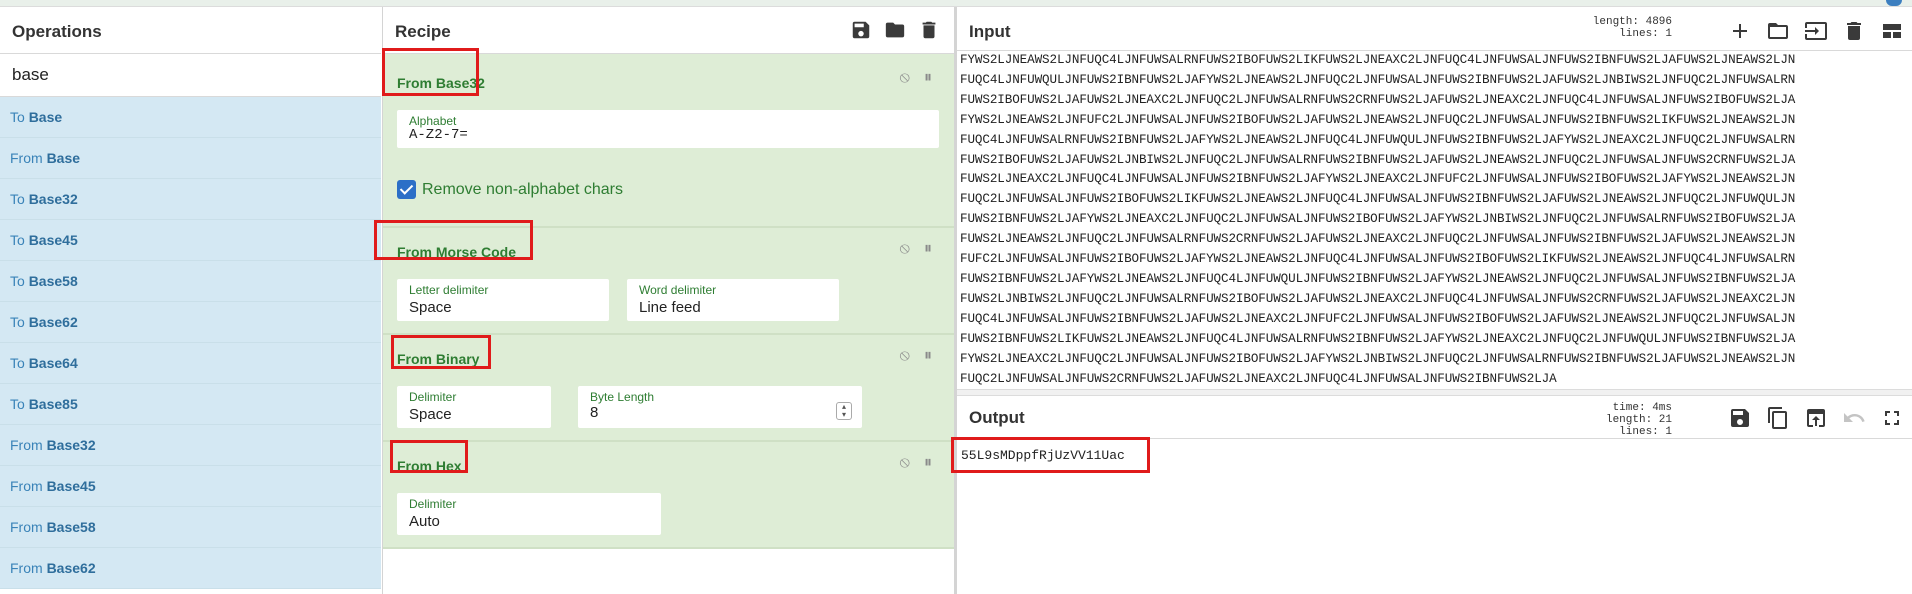  What do you see at coordinates (187, 75) in the screenshot?
I see `search-input` at bounding box center [187, 75].